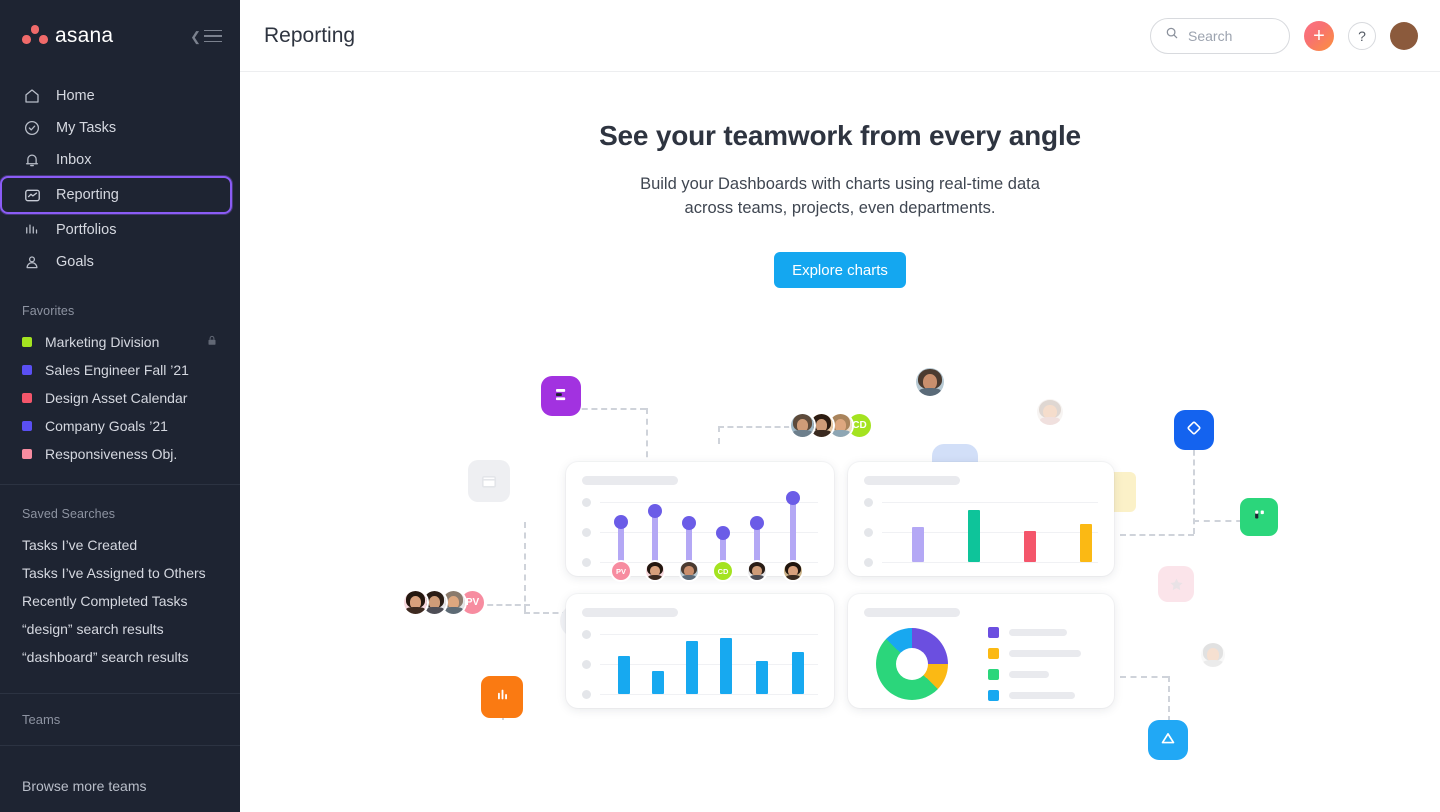 Image resolution: width=1440 pixels, height=812 pixels. Describe the element at coordinates (120, 657) in the screenshot. I see `saved-search-item: “dashboard” search results` at that location.